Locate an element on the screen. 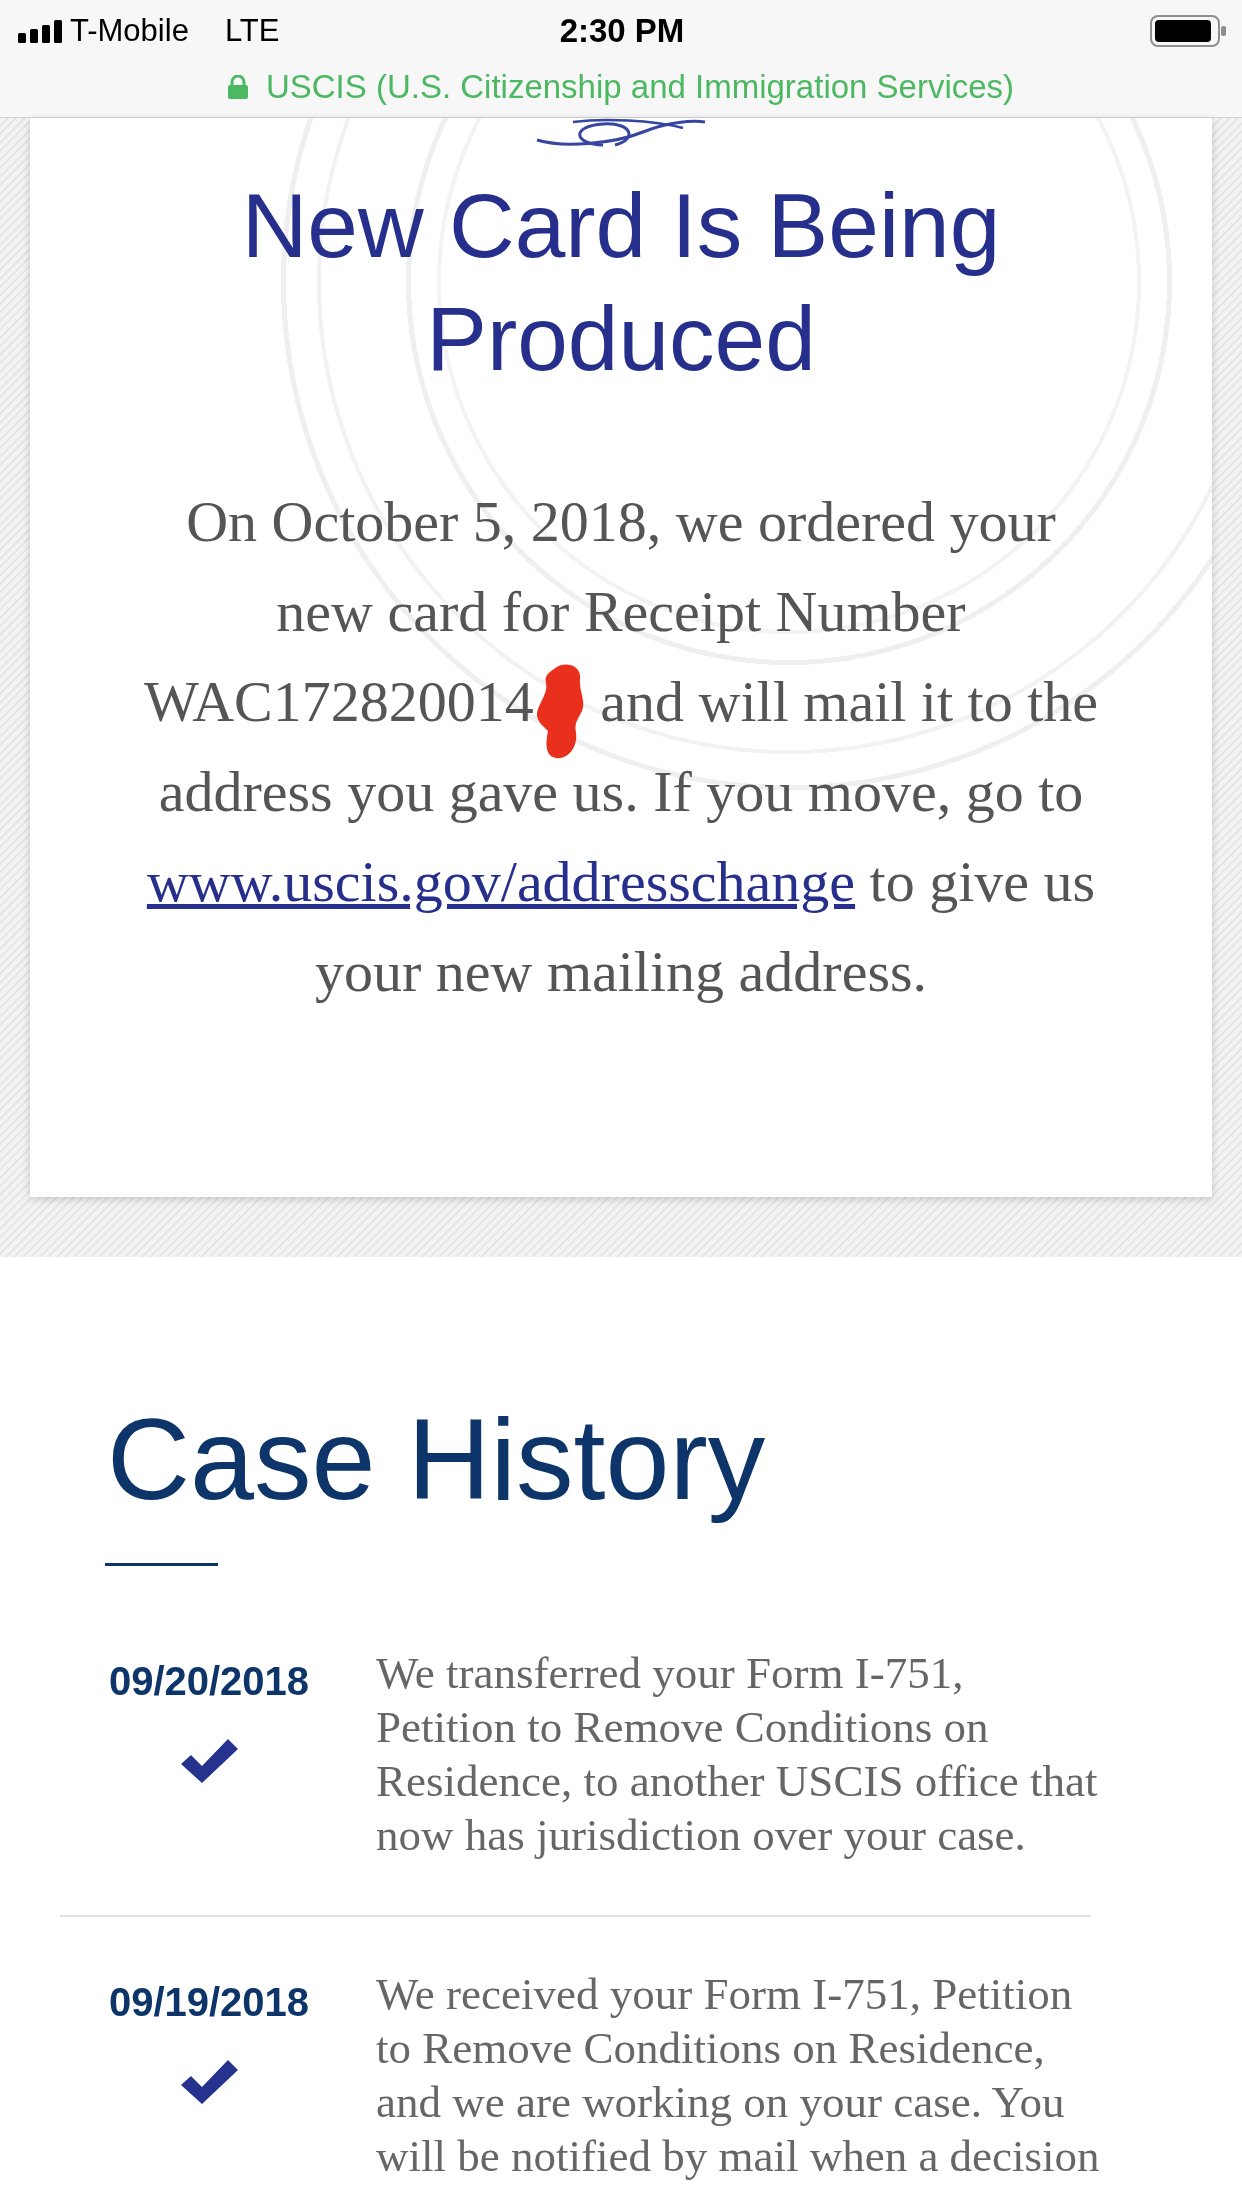 The width and height of the screenshot is (1242, 2208). card-title: New Card Is Being Produced is located at coordinates (621, 282).